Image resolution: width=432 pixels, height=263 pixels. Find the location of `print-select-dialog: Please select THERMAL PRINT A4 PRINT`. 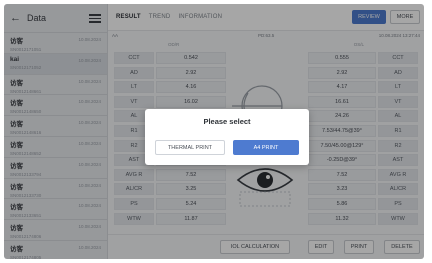

print-select-dialog: Please select THERMAL PRINT A4 PRINT is located at coordinates (227, 137).